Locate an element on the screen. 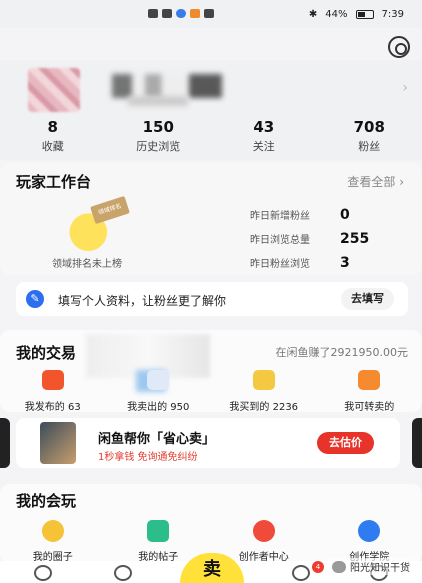 This screenshot has width=422, height=583. section-title: 我的交易 is located at coordinates (46, 353).